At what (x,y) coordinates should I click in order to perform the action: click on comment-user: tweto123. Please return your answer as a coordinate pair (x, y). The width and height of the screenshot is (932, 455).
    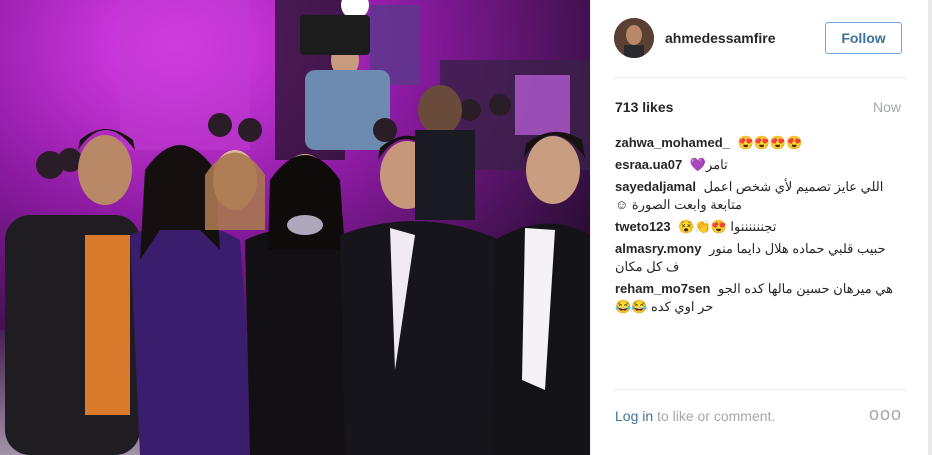
    Looking at the image, I should click on (643, 226).